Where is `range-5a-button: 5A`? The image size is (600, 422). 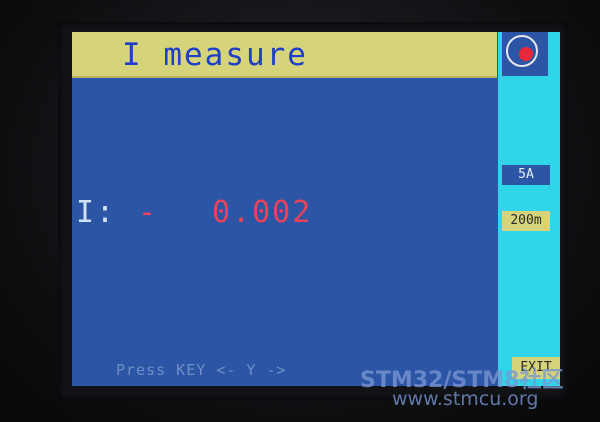 range-5a-button: 5A is located at coordinates (526, 175).